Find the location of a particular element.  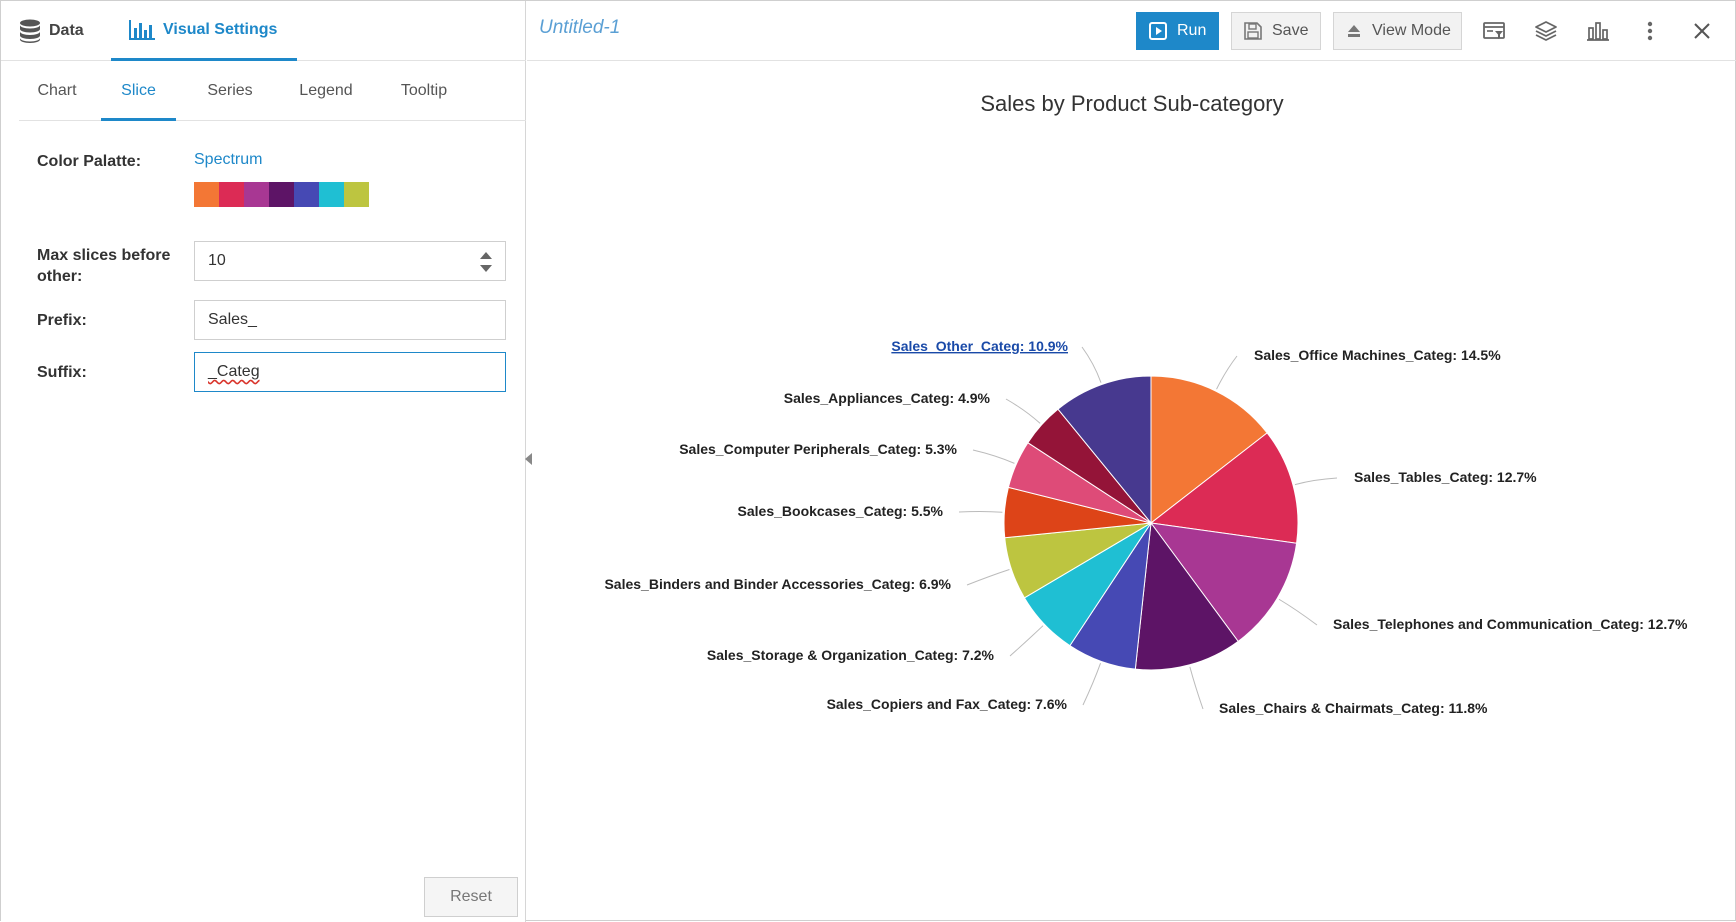

tab-data: Data is located at coordinates (51, 31).